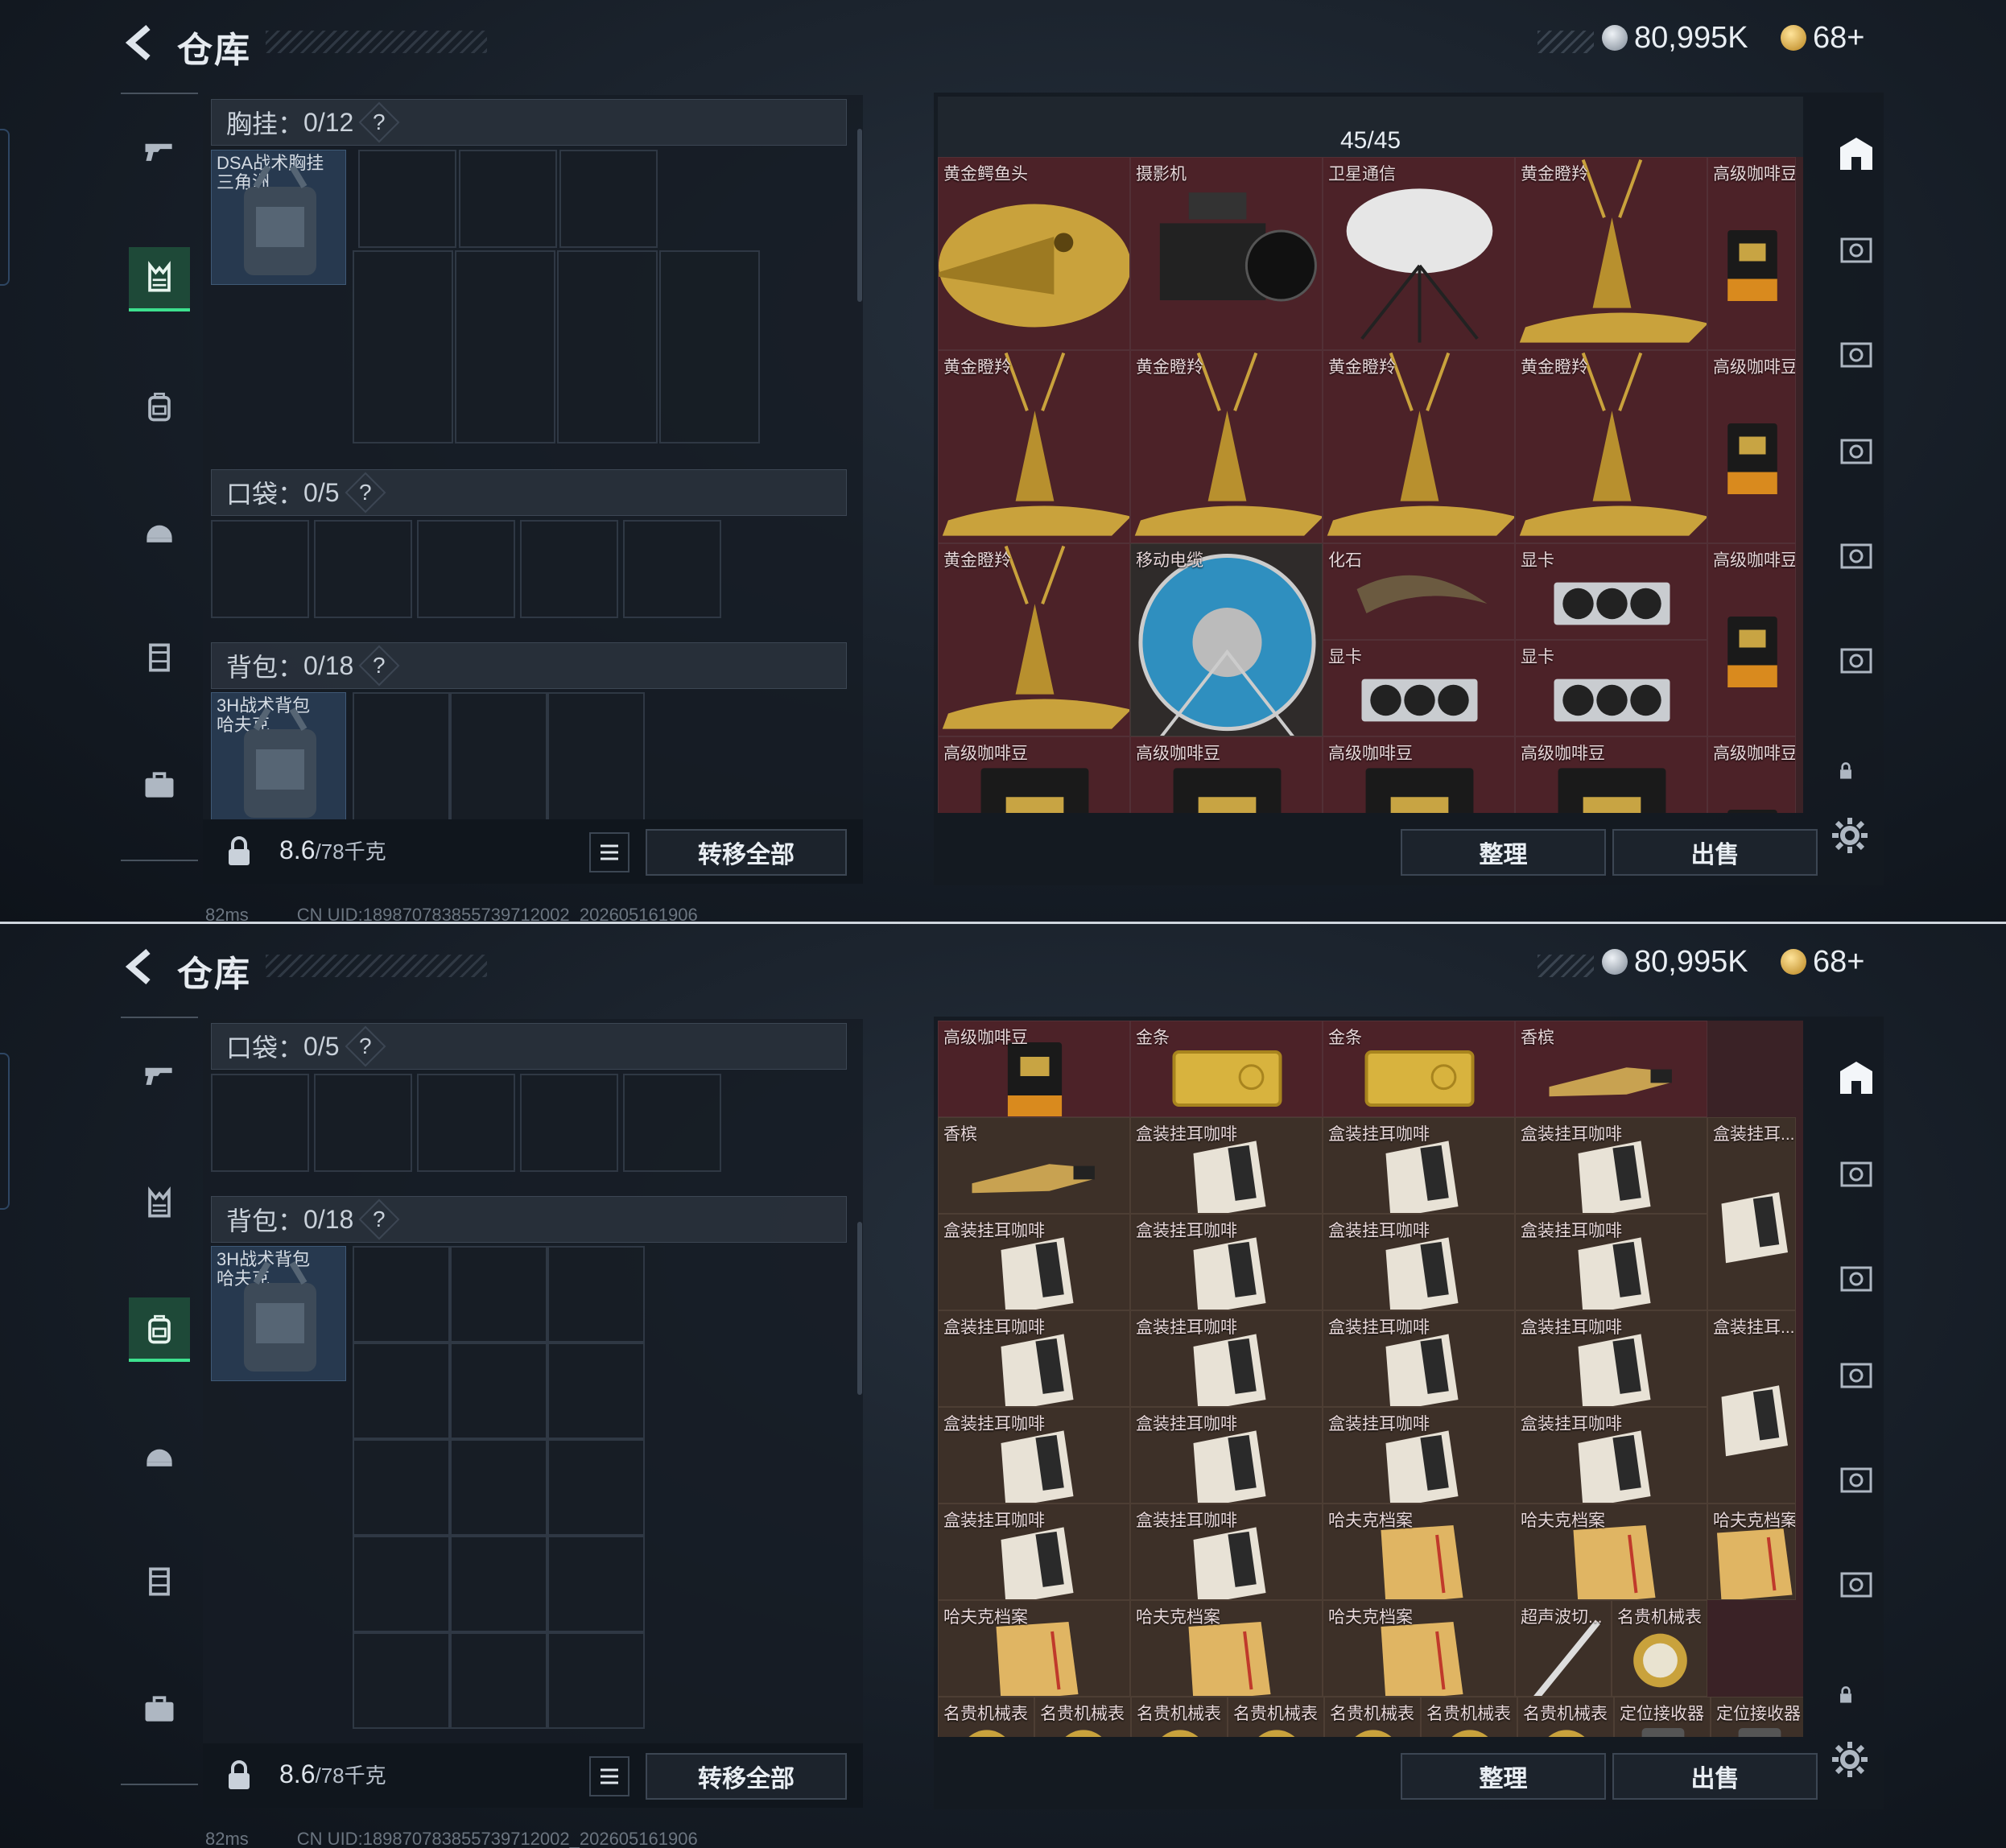 This screenshot has width=2006, height=1848. I want to click on stash-item: 化石, so click(1419, 591).